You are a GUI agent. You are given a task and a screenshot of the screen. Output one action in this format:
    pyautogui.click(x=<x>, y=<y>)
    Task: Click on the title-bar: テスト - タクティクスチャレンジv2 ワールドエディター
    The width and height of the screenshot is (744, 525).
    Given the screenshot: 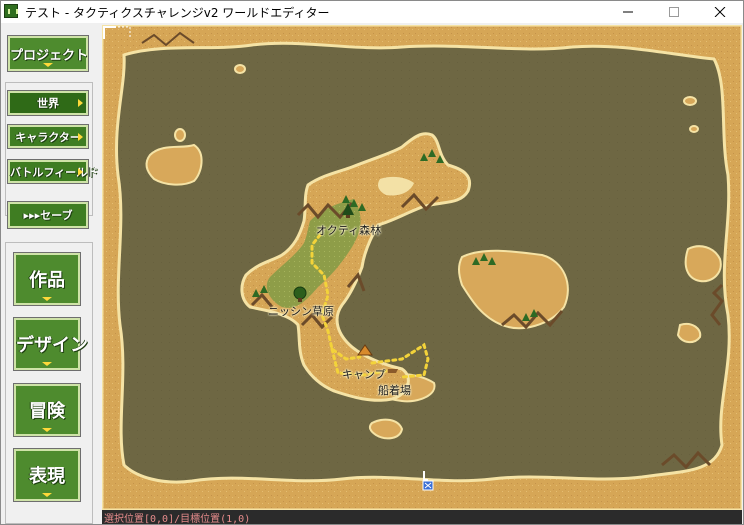 What is the action you would take?
    pyautogui.click(x=372, y=12)
    